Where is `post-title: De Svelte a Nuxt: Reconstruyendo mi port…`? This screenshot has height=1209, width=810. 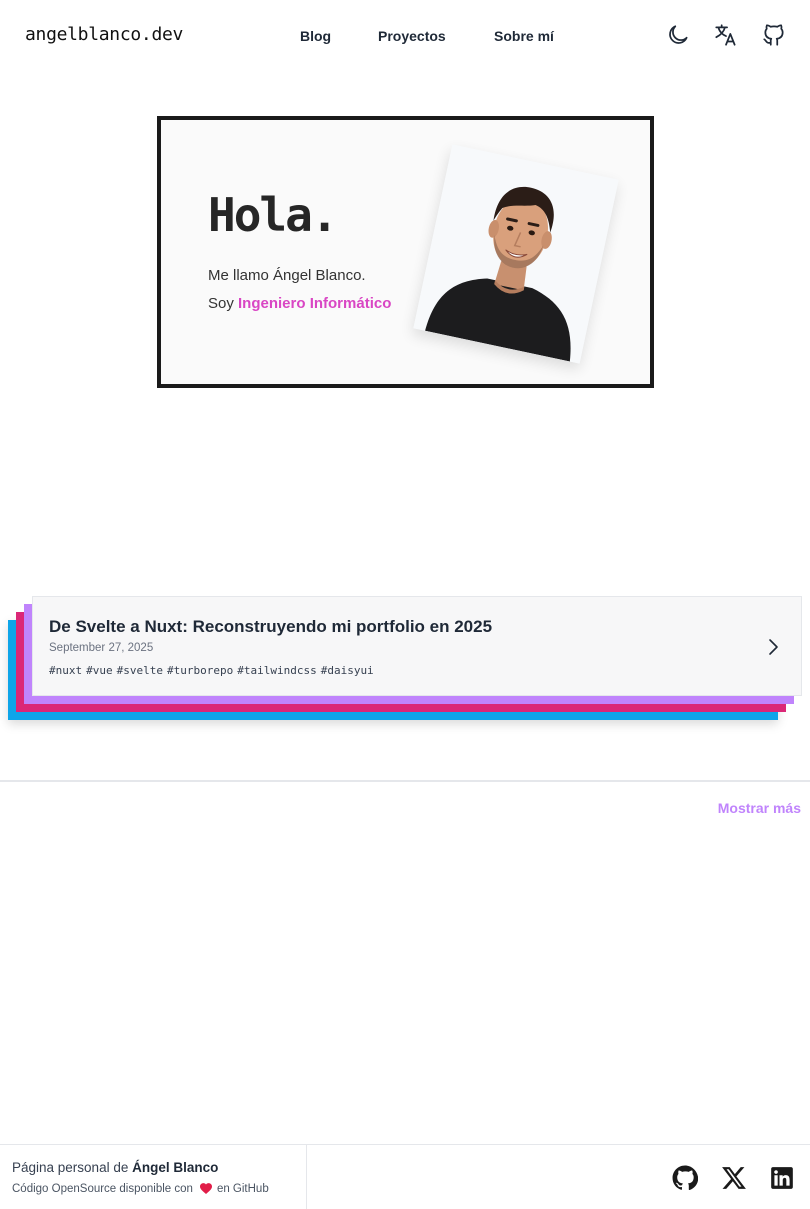
post-title: De Svelte a Nuxt: Reconstruyendo mi port… is located at coordinates (270, 627).